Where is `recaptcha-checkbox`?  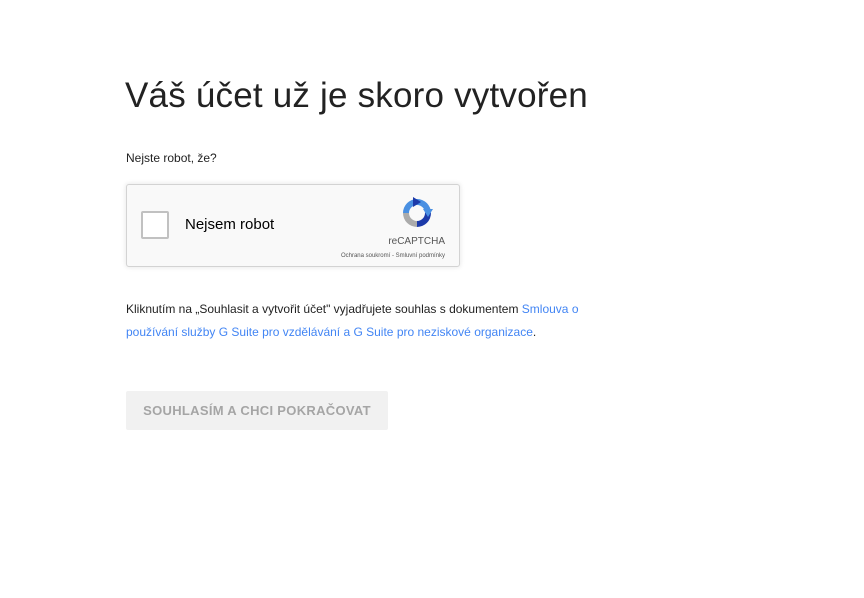 recaptcha-checkbox is located at coordinates (155, 225).